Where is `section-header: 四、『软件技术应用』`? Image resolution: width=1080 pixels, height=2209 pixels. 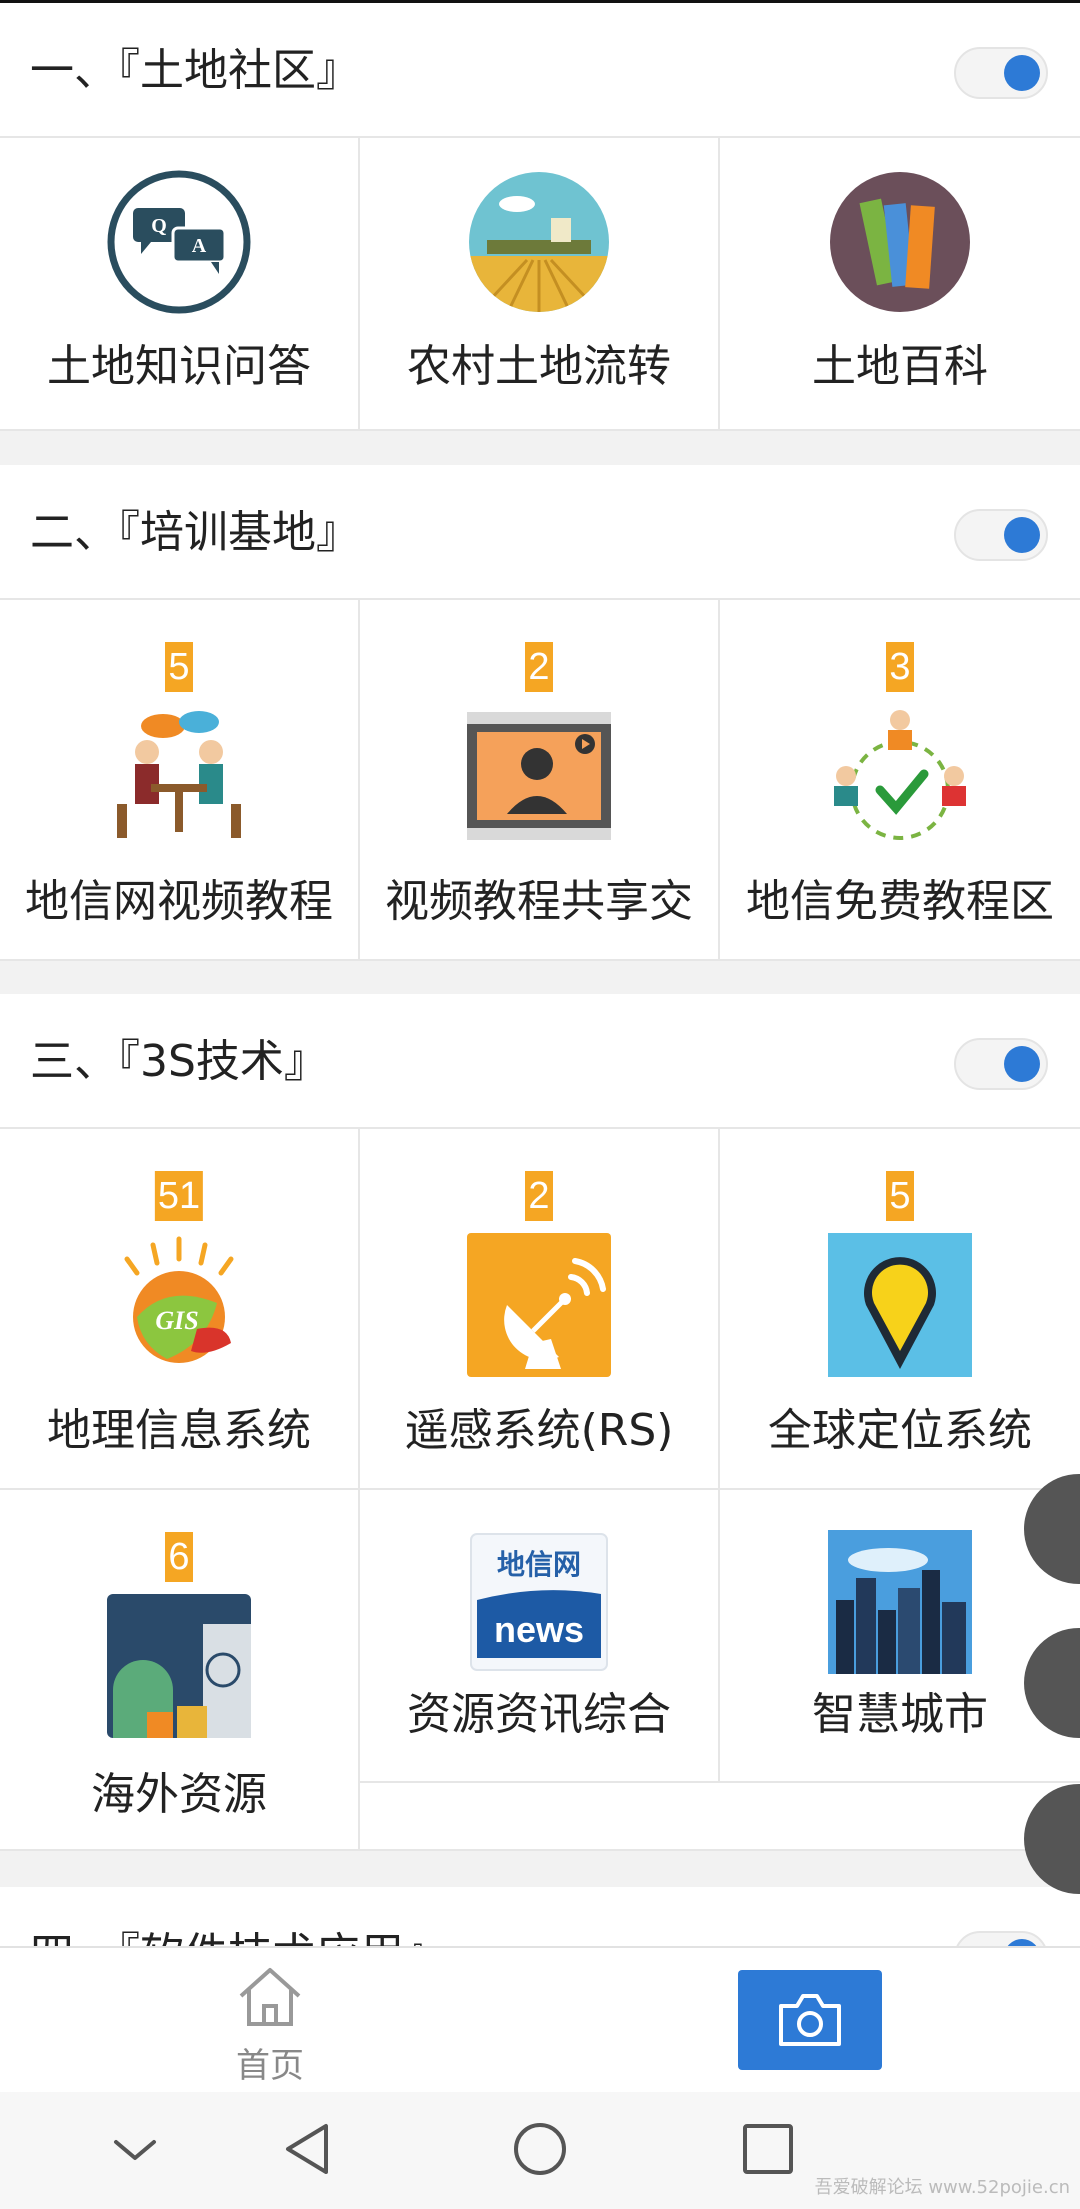 section-header: 四、『软件技术应用』 is located at coordinates (540, 1917).